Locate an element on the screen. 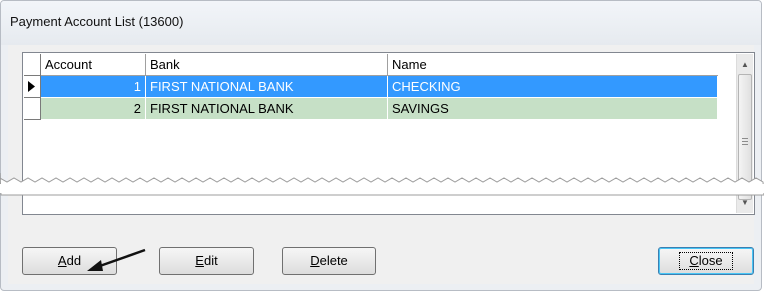 The height and width of the screenshot is (293, 764). thumb-grip-icon is located at coordinates (745, 142).